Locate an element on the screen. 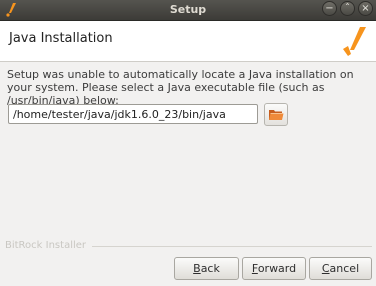  maximize-icon: ˆ is located at coordinates (347, 8).